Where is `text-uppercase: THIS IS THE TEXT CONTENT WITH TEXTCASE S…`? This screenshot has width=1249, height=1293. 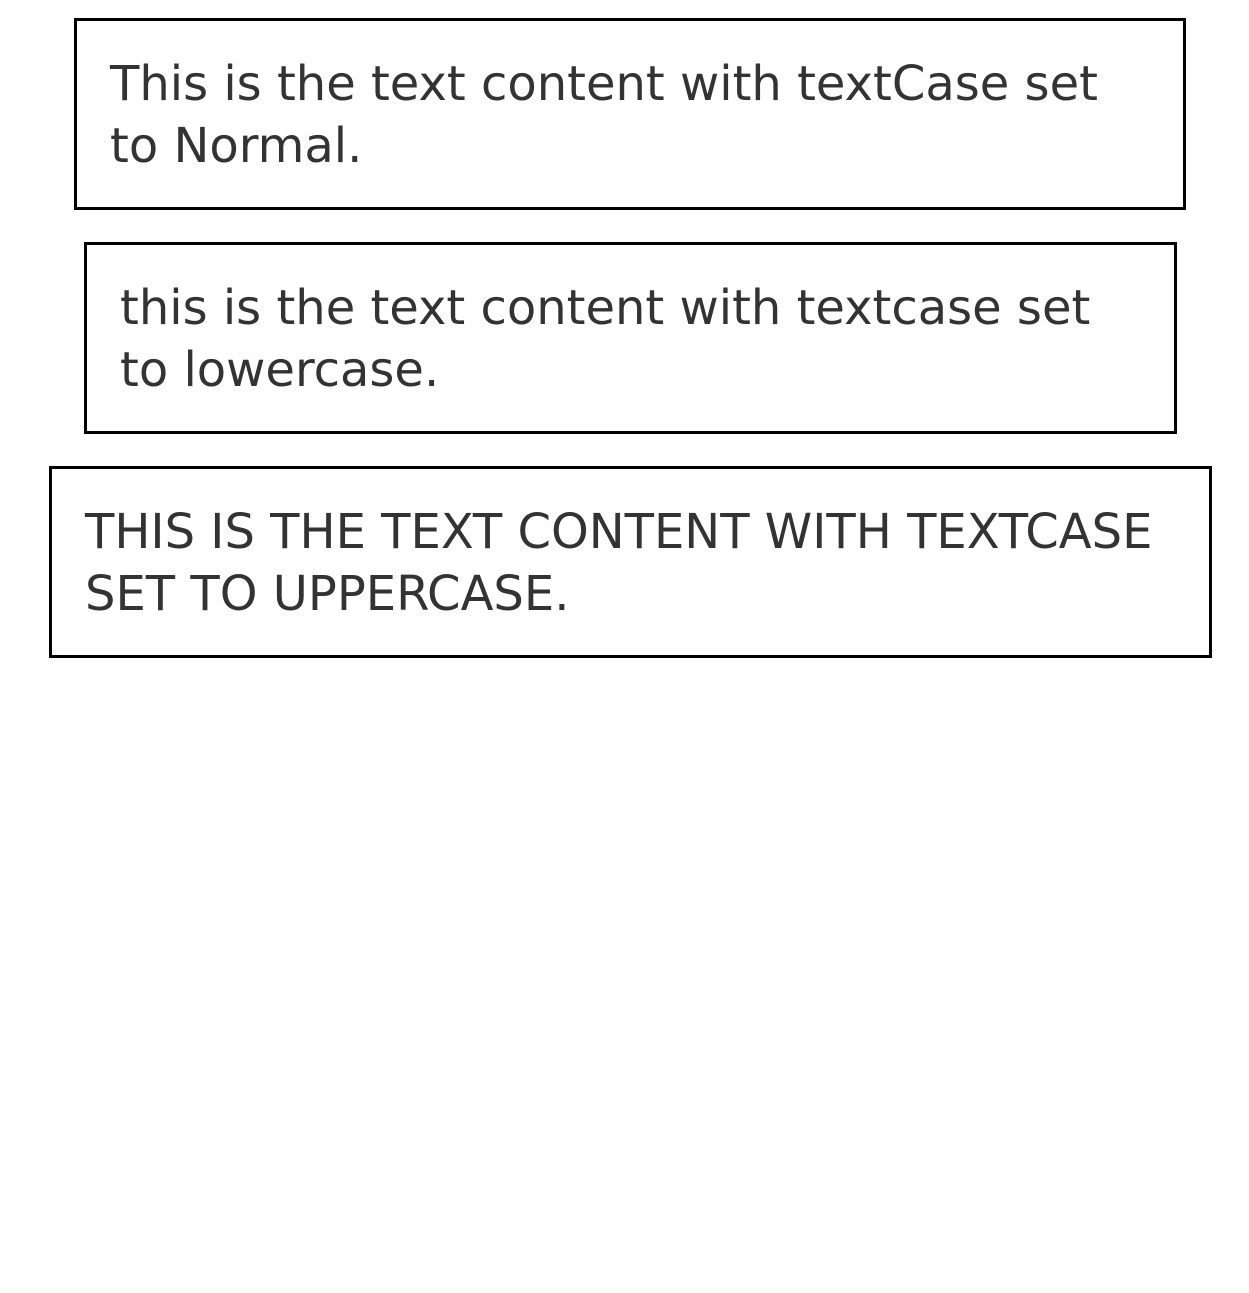 text-uppercase: THIS IS THE TEXT CONTENT WITH TEXTCASE S… is located at coordinates (619, 563).